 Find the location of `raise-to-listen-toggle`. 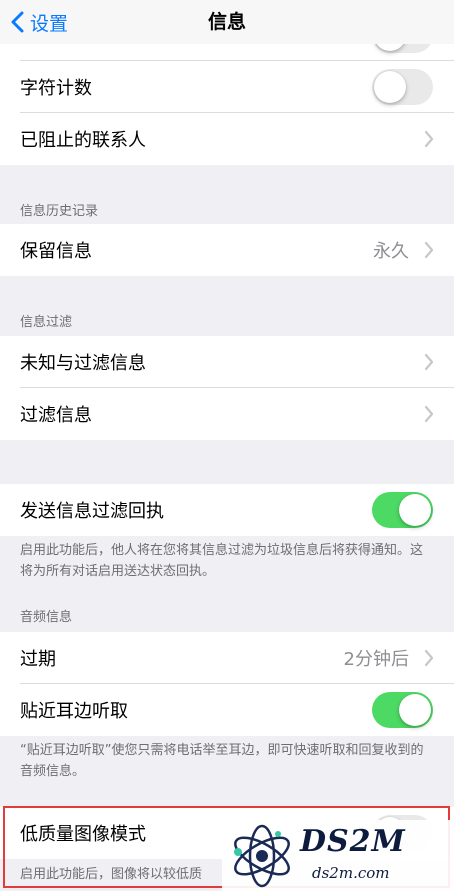

raise-to-listen-toggle is located at coordinates (402, 710).